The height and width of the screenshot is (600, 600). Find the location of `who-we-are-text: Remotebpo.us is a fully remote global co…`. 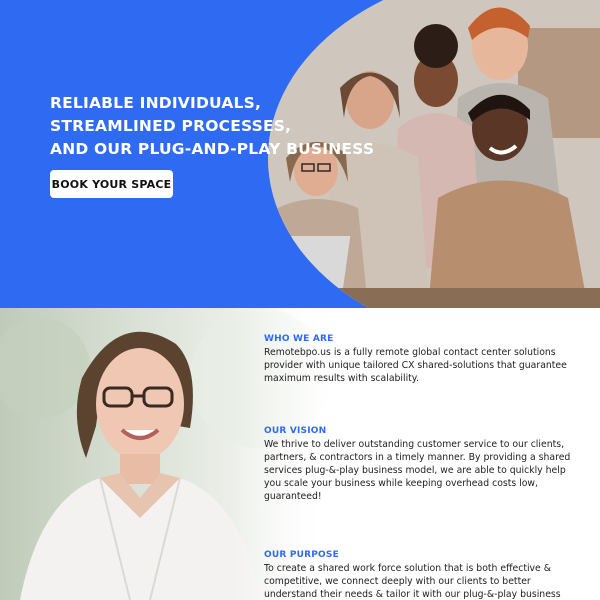

who-we-are-text: Remotebpo.us is a fully remote global co… is located at coordinates (415, 365).